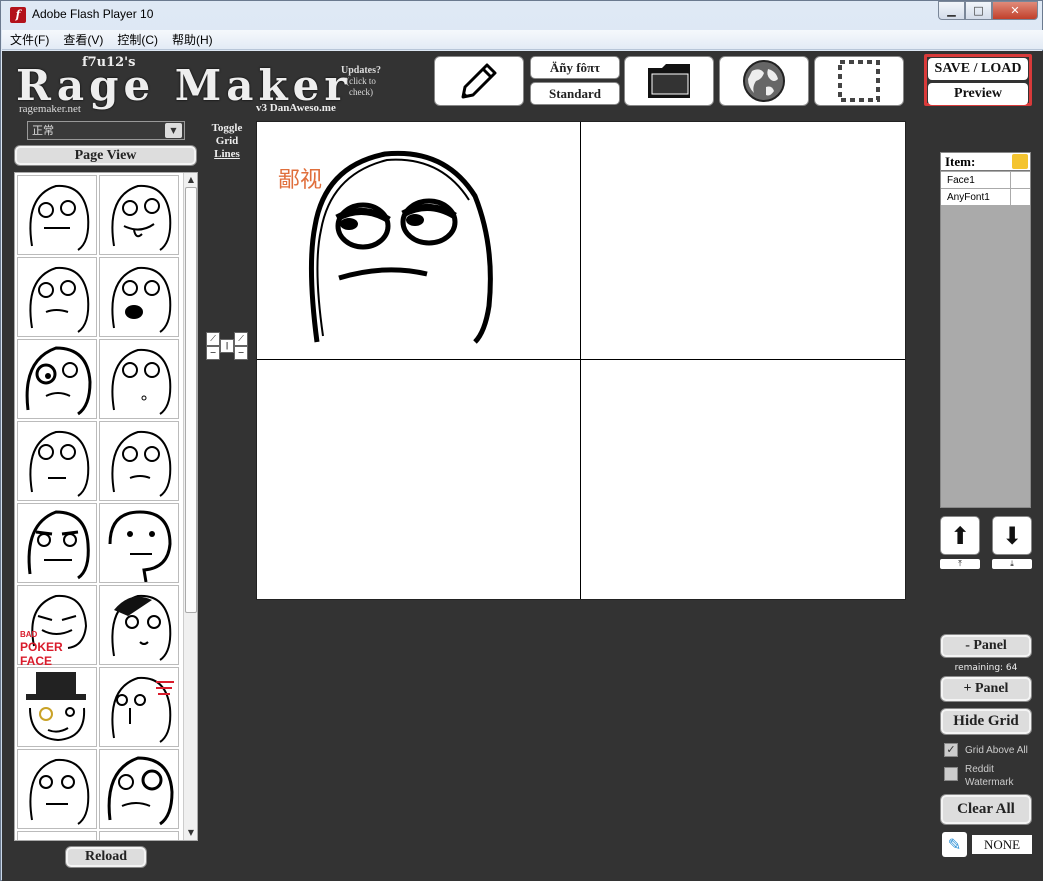 The width and height of the screenshot is (1043, 881). What do you see at coordinates (241, 339) in the screenshot?
I see `shrink-height-icon: ⟋` at bounding box center [241, 339].